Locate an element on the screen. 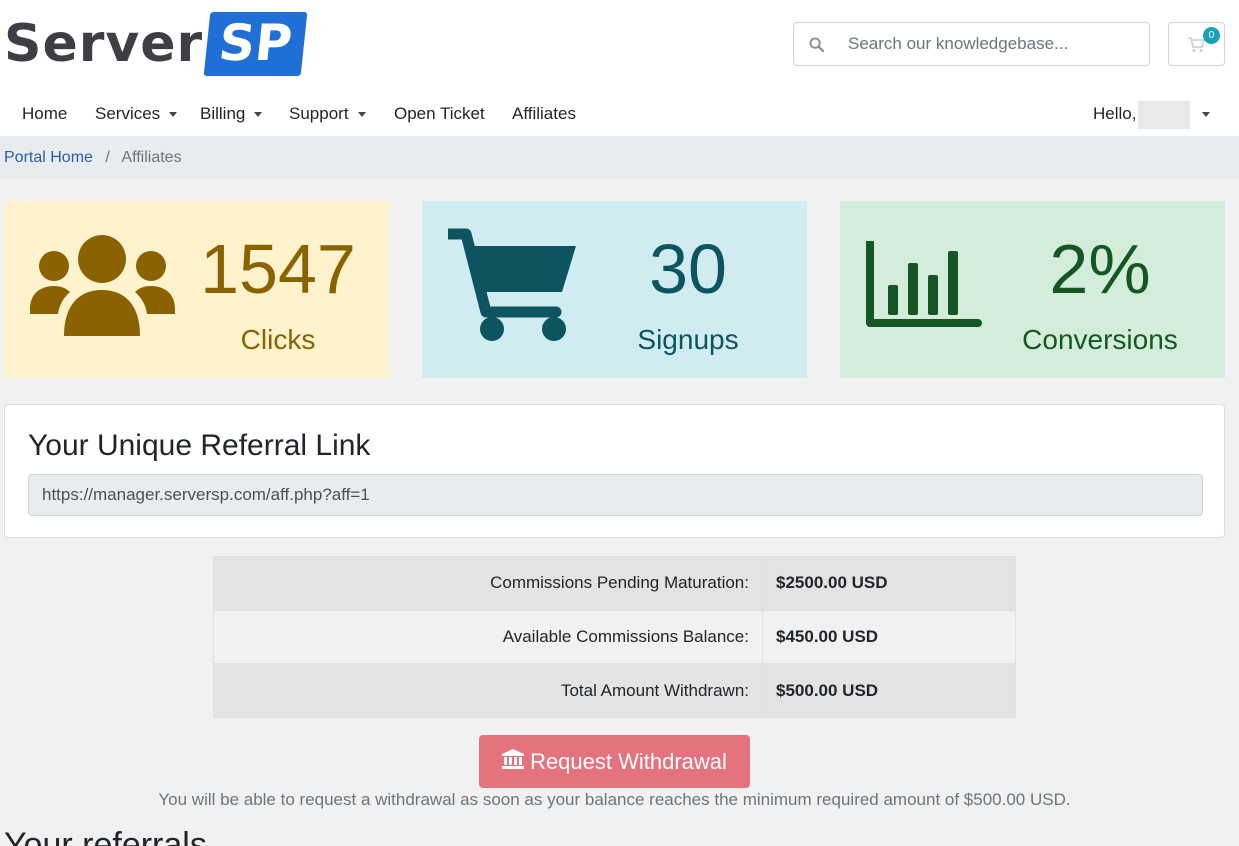 The height and width of the screenshot is (846, 1239). request-withdrawal-button: Request Withdrawal is located at coordinates (614, 761).